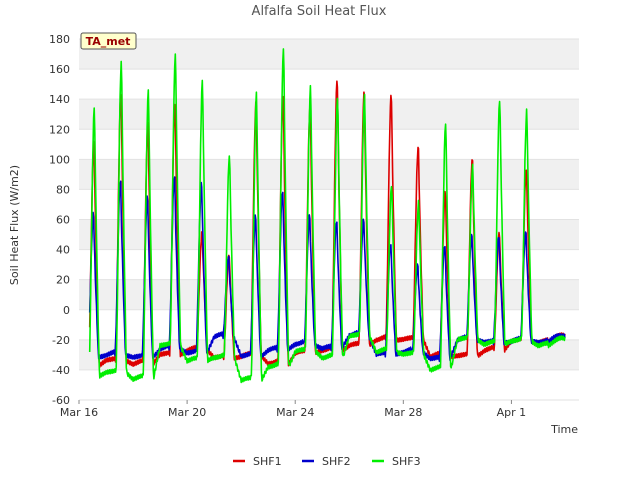 The height and width of the screenshot is (484, 640). What do you see at coordinates (59, 129) in the screenshot?
I see `y-tick-label: 120` at bounding box center [59, 129].